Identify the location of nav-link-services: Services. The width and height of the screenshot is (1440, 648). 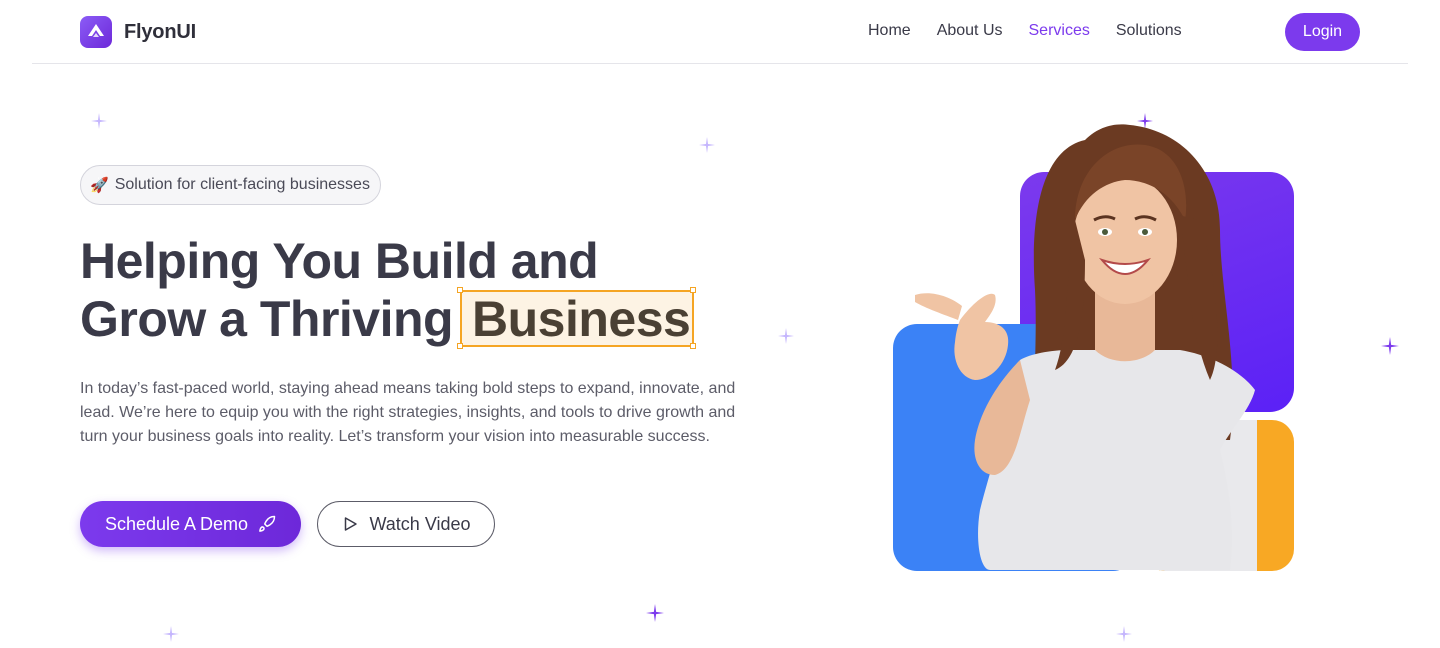
(1059, 31).